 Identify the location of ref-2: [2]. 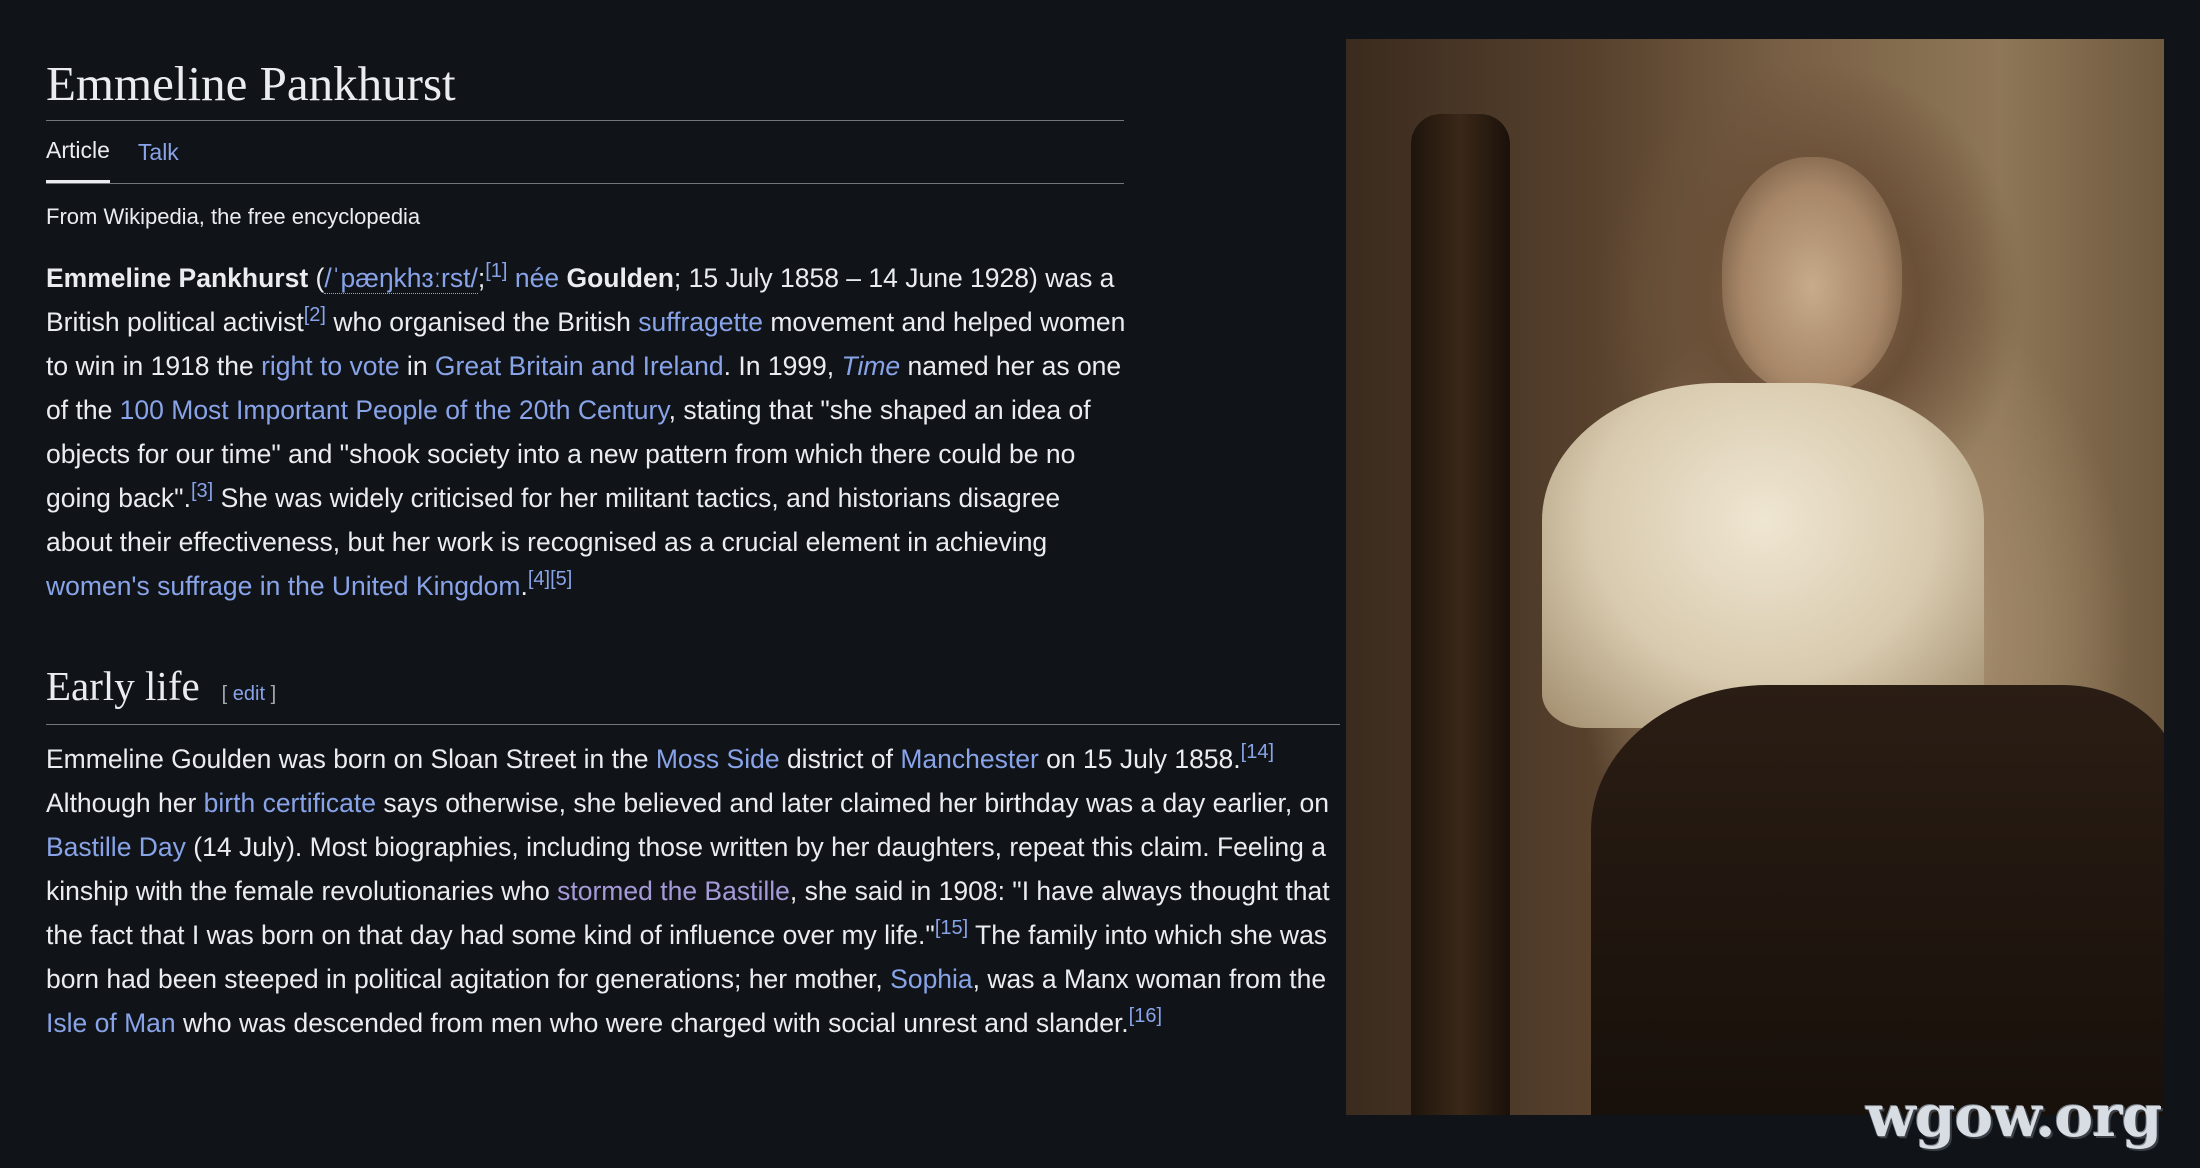
(315, 315).